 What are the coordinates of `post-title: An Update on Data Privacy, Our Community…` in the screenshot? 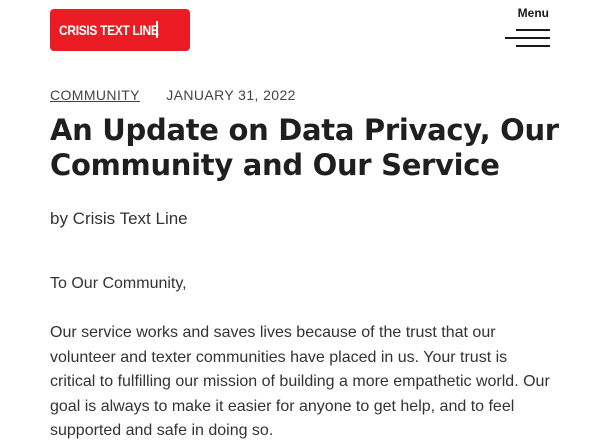 It's located at (304, 147).